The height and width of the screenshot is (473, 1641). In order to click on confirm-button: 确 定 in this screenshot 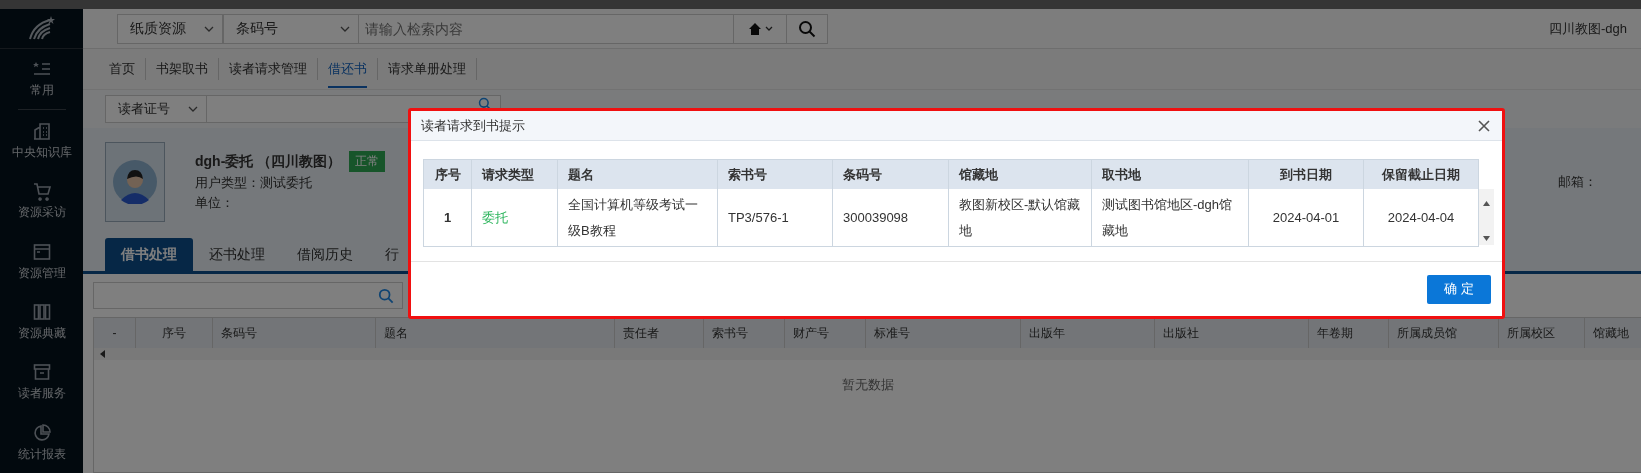, I will do `click(1459, 289)`.